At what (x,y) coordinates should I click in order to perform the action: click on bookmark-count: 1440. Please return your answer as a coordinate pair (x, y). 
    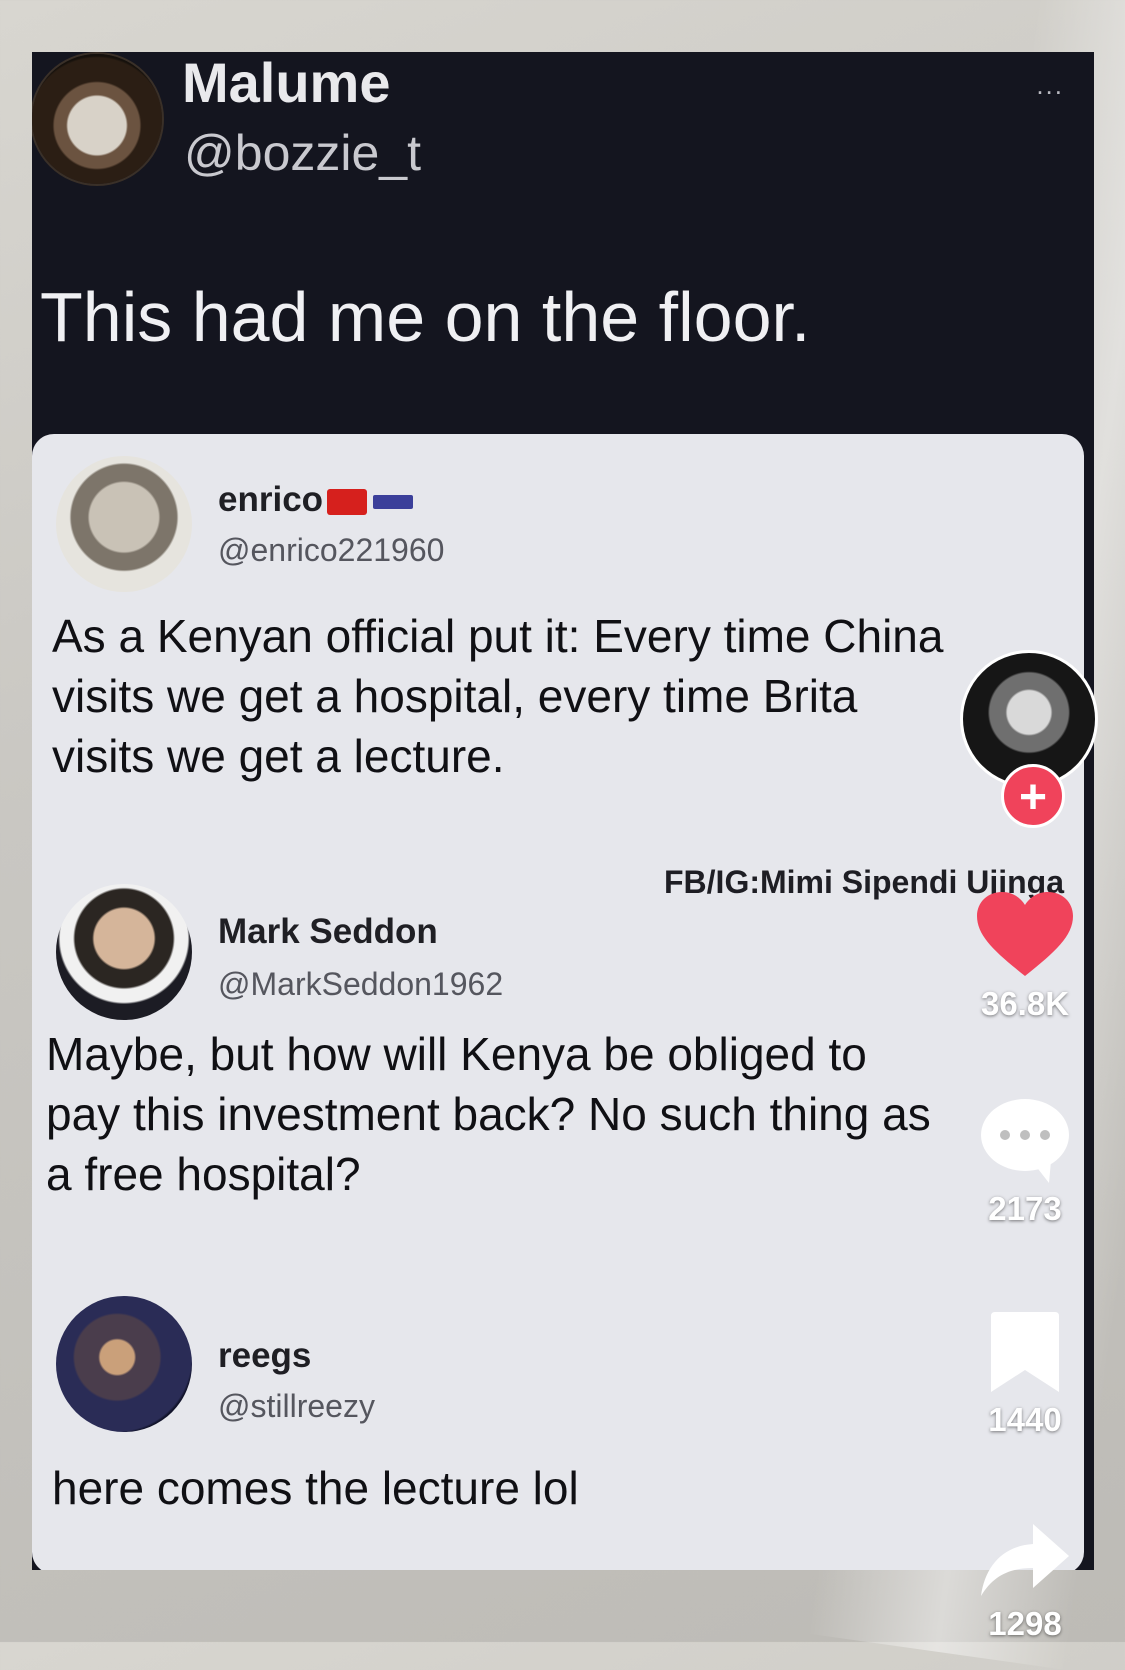
    Looking at the image, I should click on (1025, 1419).